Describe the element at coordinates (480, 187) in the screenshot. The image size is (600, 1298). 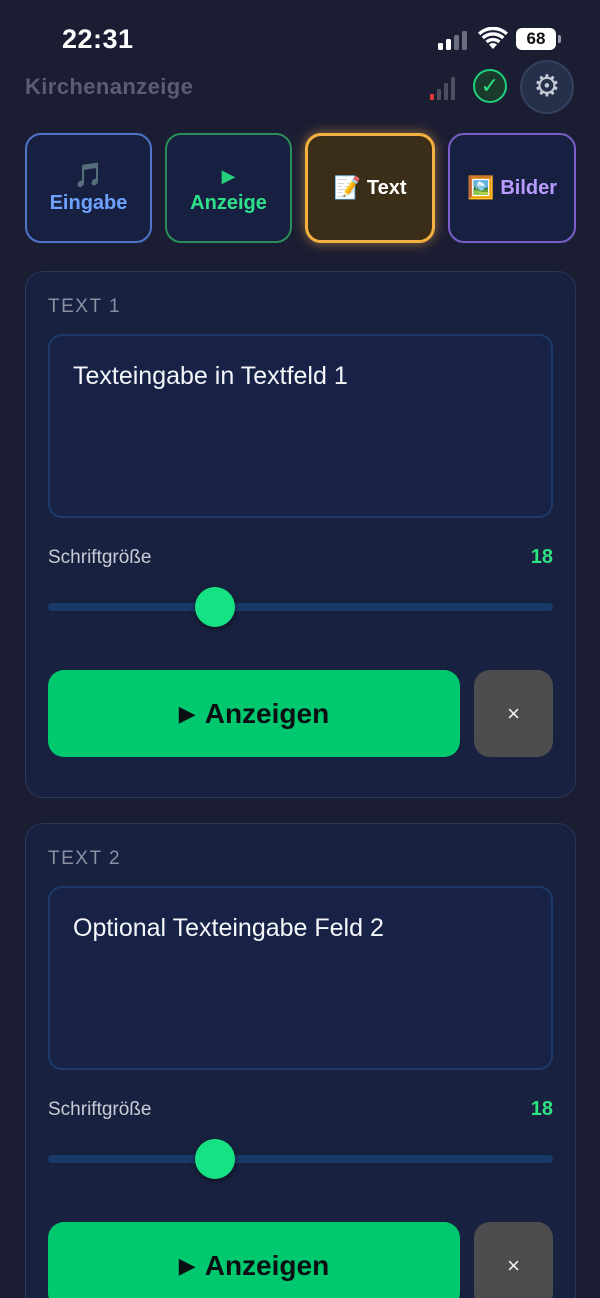
I see `picture-icon: 🖼️` at that location.